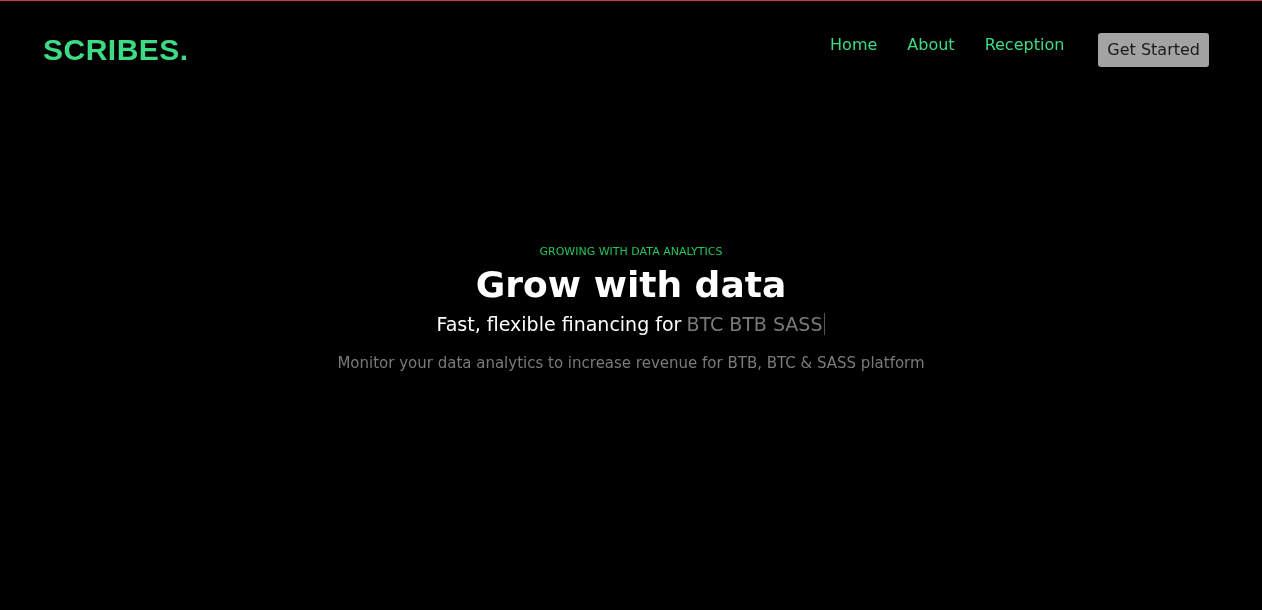 The height and width of the screenshot is (610, 1262). Describe the element at coordinates (631, 284) in the screenshot. I see `hero-title: Grow with data` at that location.